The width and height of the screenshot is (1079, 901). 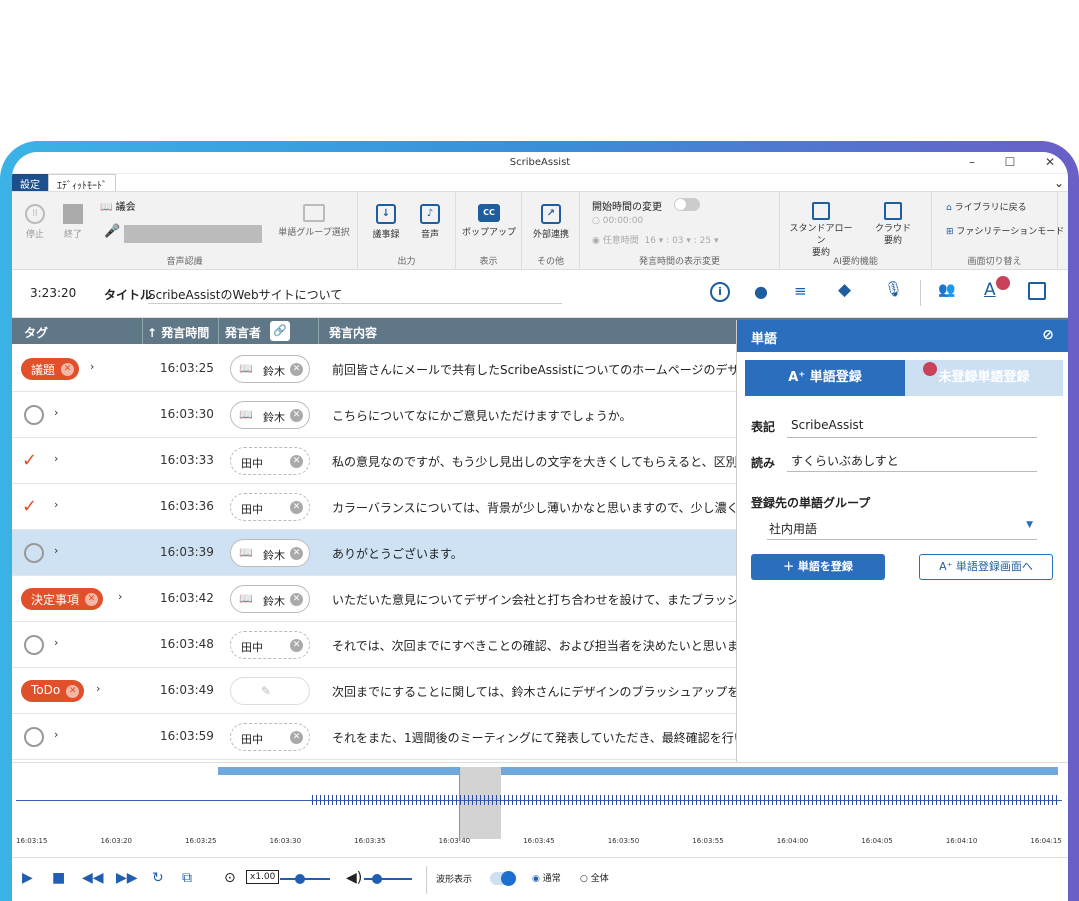 I want to click on column-speaker: 発言者, so click(x=239, y=331).